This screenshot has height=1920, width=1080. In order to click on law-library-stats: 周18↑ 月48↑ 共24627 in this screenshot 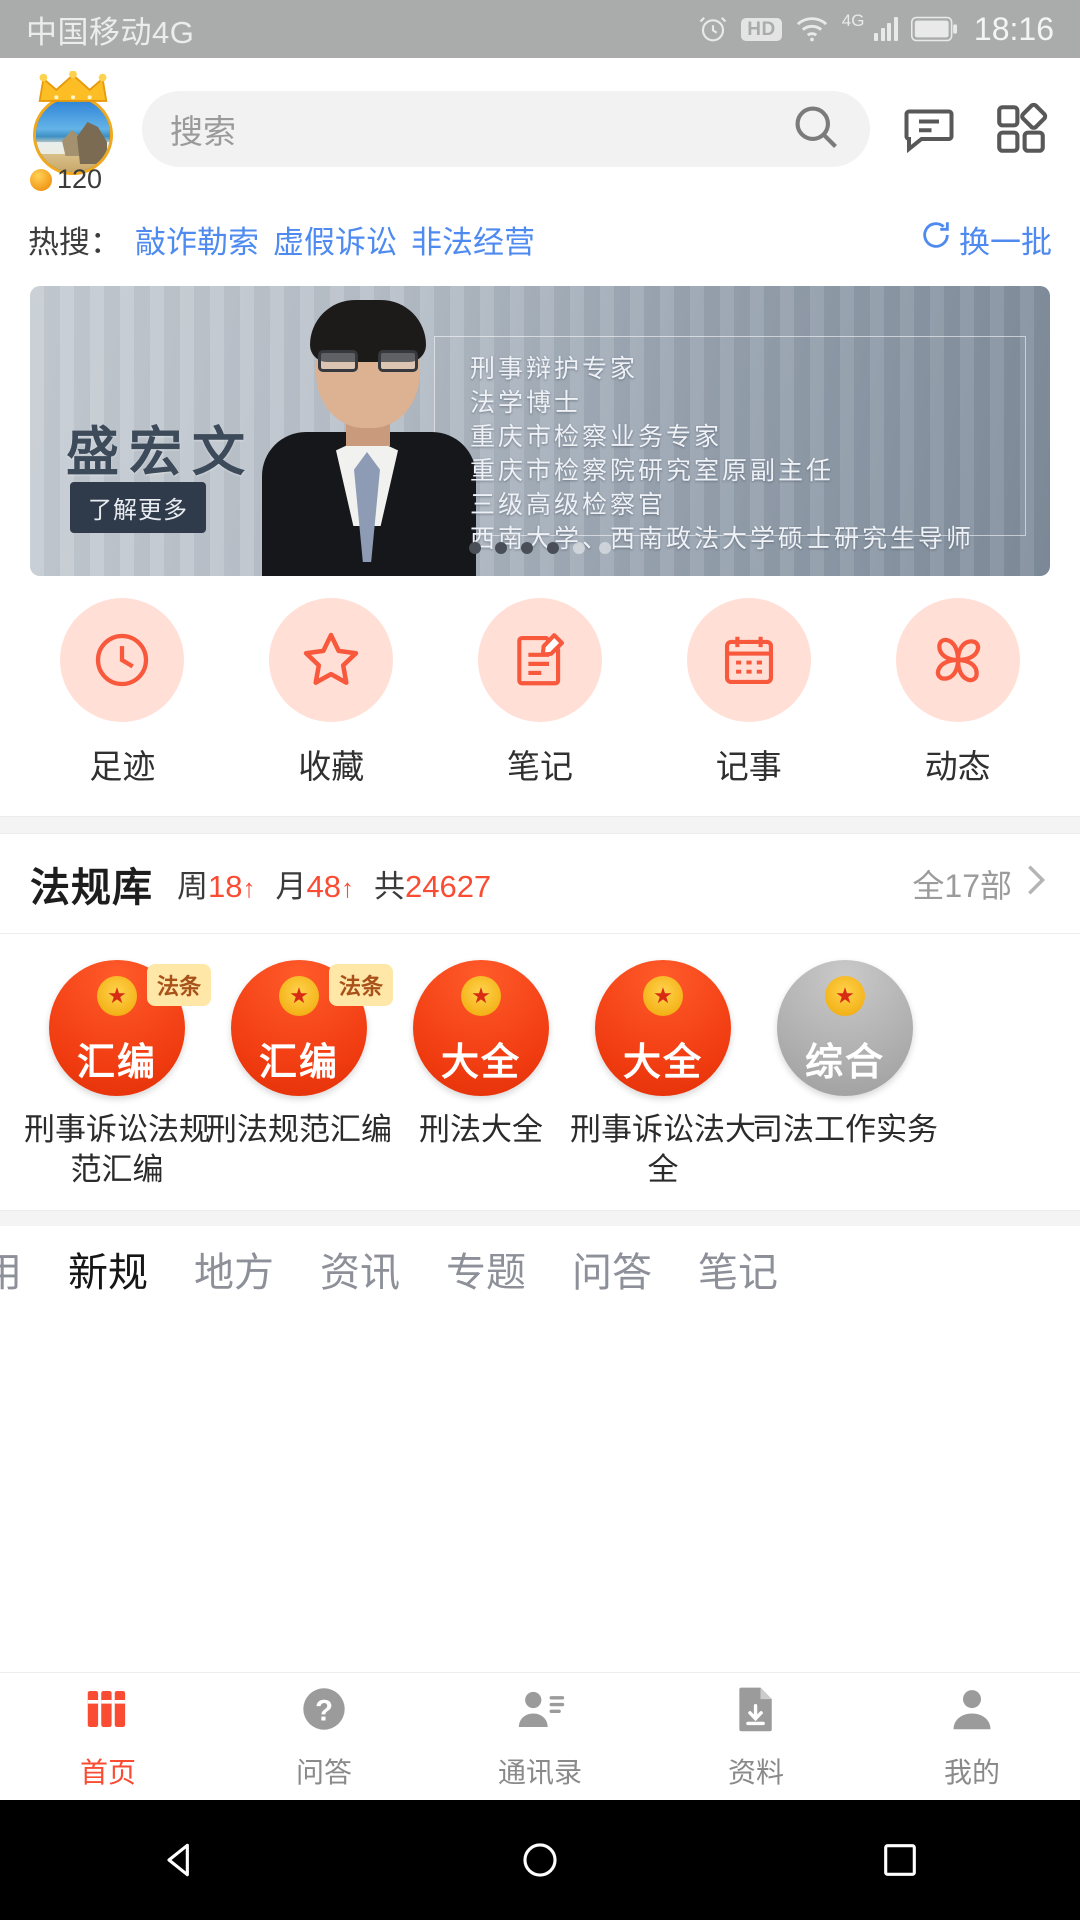, I will do `click(334, 883)`.